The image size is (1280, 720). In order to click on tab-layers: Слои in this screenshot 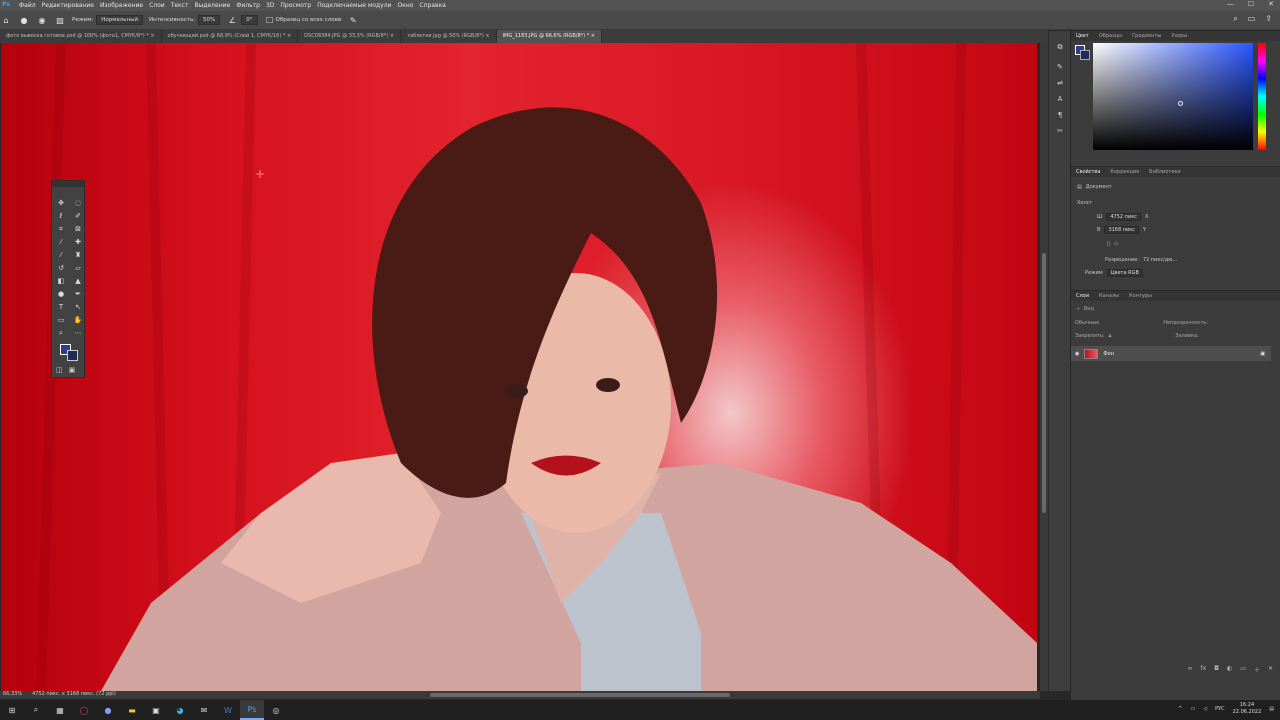, I will do `click(1082, 296)`.